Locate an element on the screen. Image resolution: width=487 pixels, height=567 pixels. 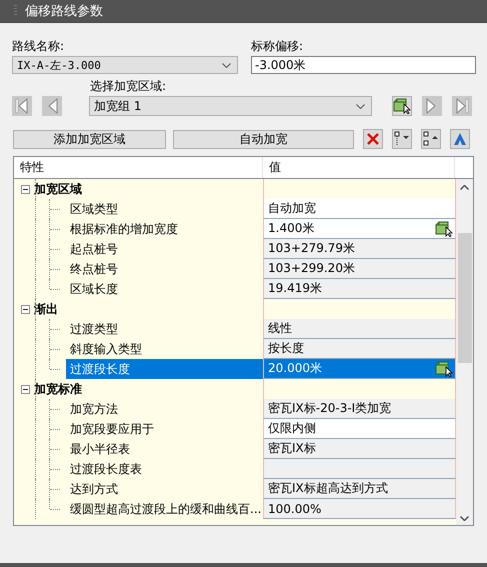
property-name: 根据标准的增加宽度 is located at coordinates (124, 229).